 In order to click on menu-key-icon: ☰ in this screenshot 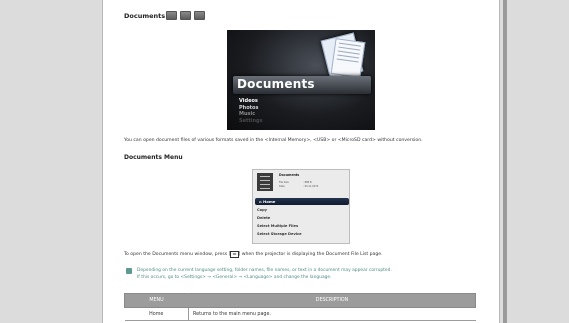, I will do `click(234, 254)`.